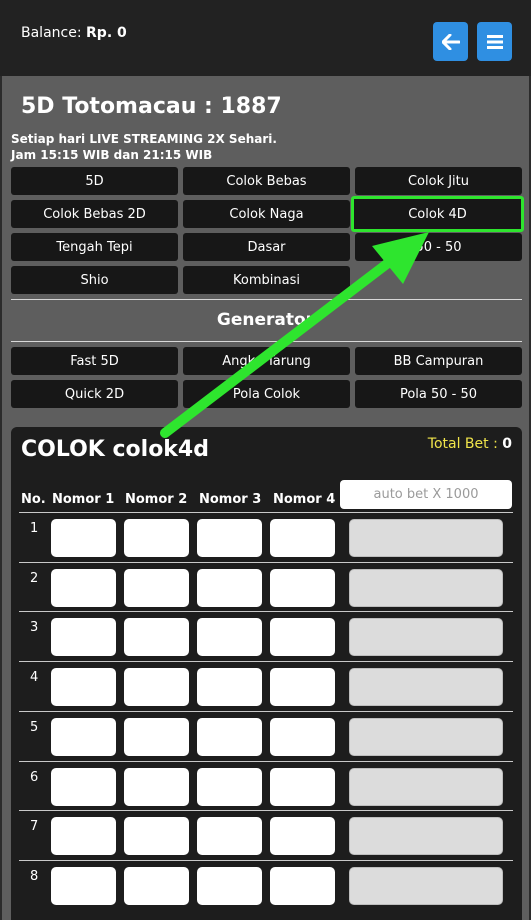  Describe the element at coordinates (94, 280) in the screenshot. I see `game-button-shio: Shio` at that location.